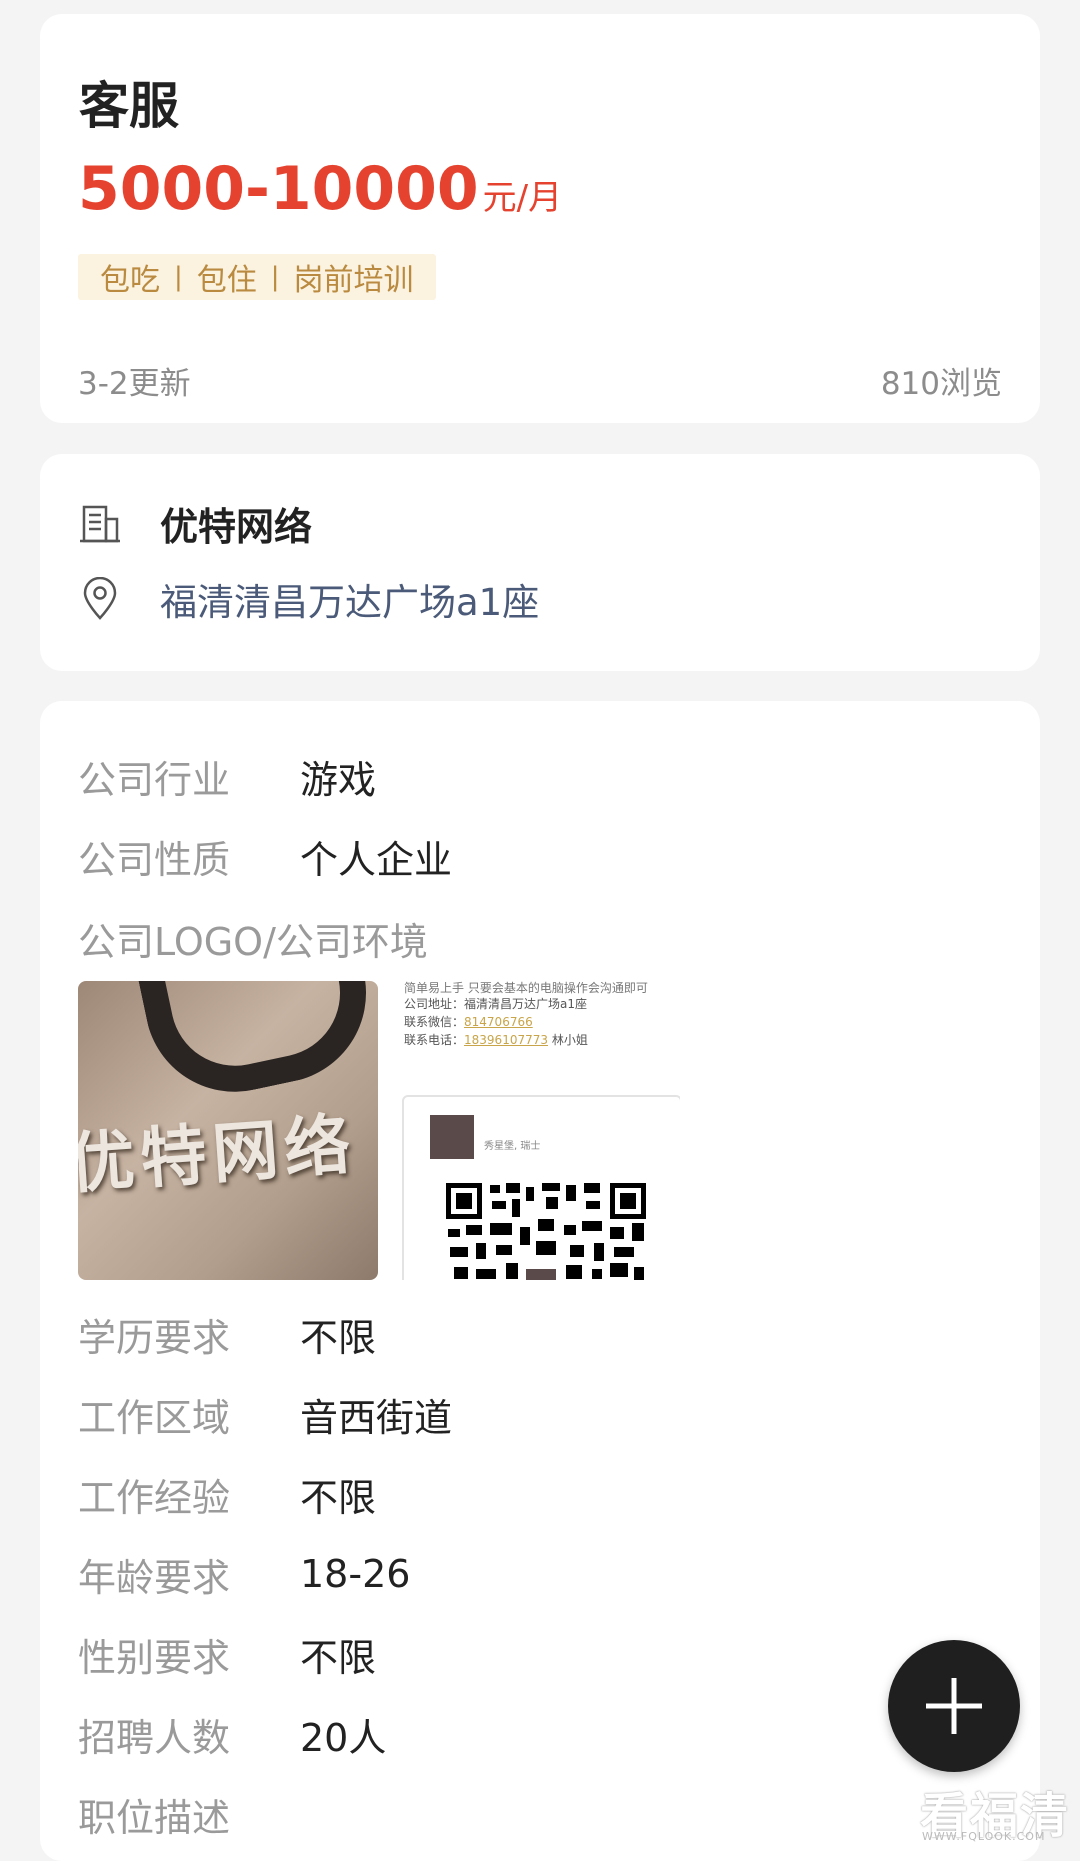 The width and height of the screenshot is (1080, 1861). I want to click on experience-row: 工作经验 不限, so click(227, 1494).